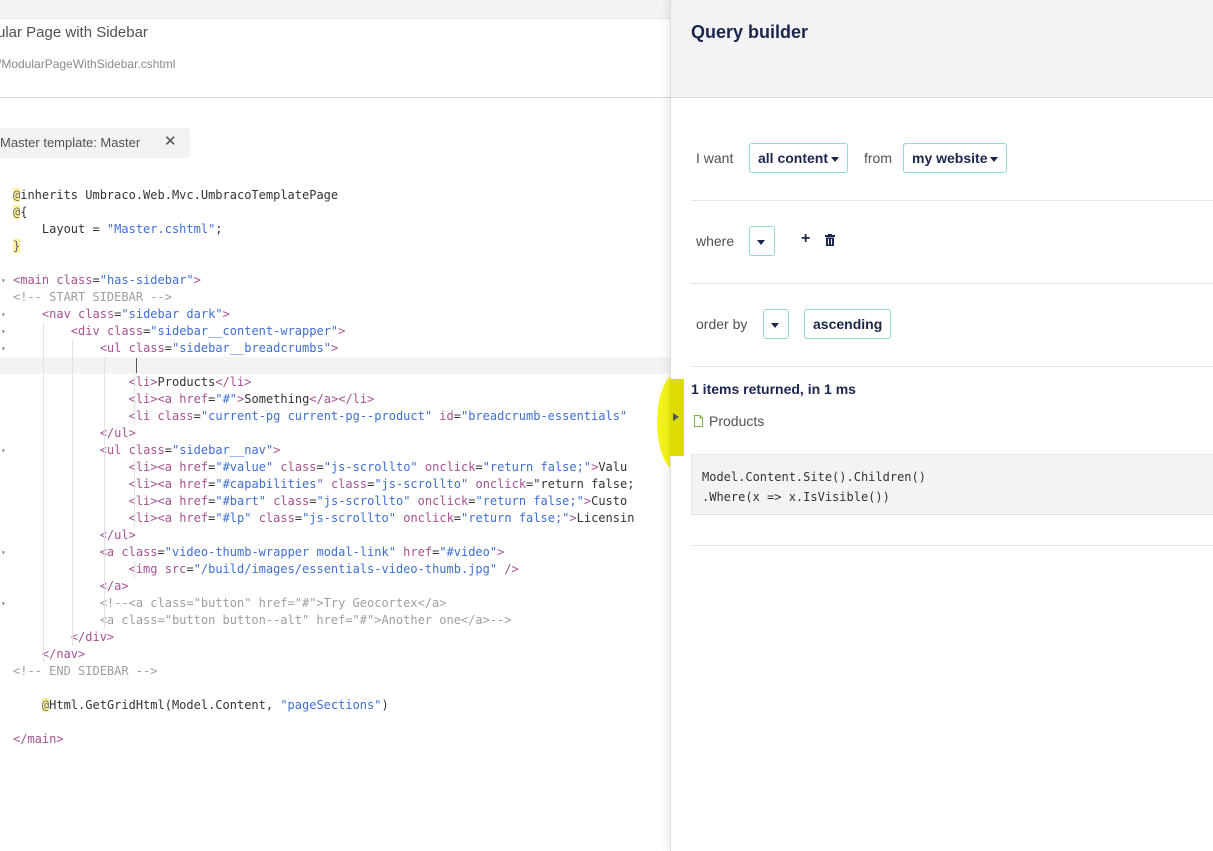  Describe the element at coordinates (335, 229) in the screenshot. I see `code-line: Layout = "Master.cshtml";` at that location.